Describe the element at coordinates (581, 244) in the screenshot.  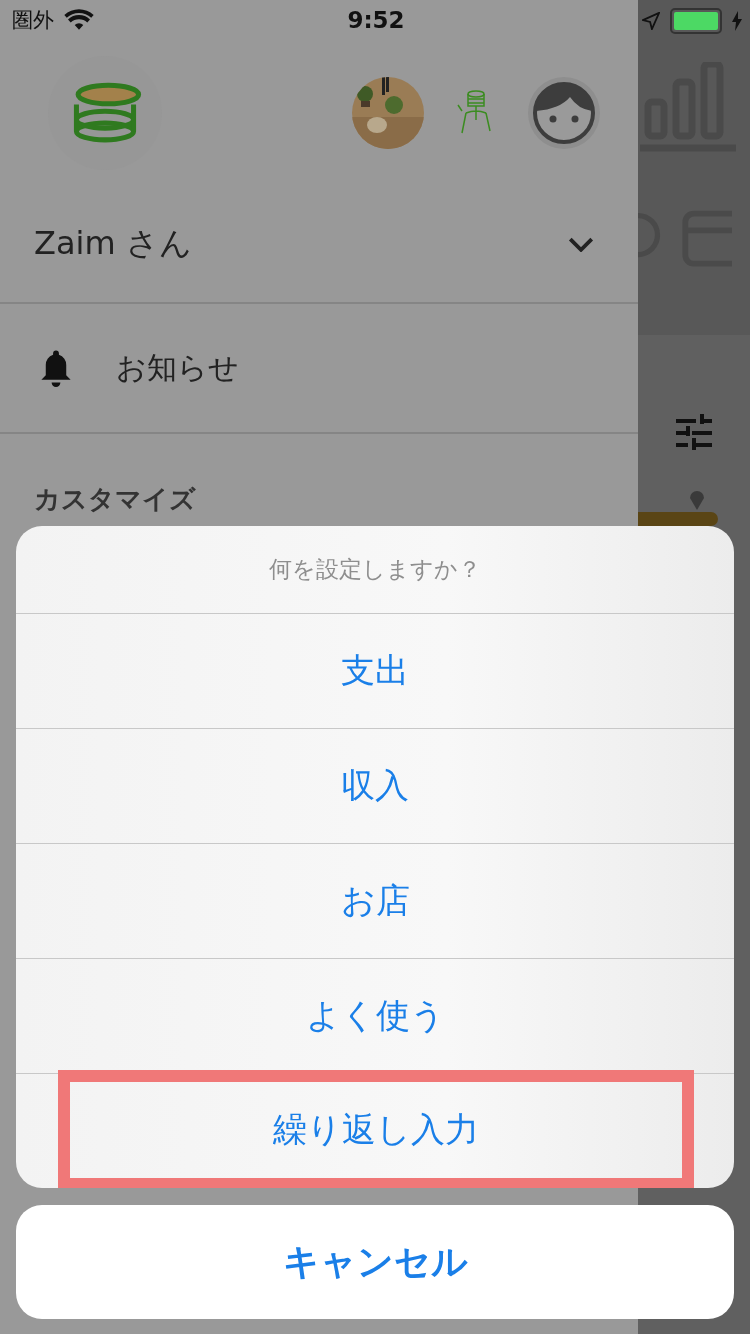
I see `chevron-down-icon` at that location.